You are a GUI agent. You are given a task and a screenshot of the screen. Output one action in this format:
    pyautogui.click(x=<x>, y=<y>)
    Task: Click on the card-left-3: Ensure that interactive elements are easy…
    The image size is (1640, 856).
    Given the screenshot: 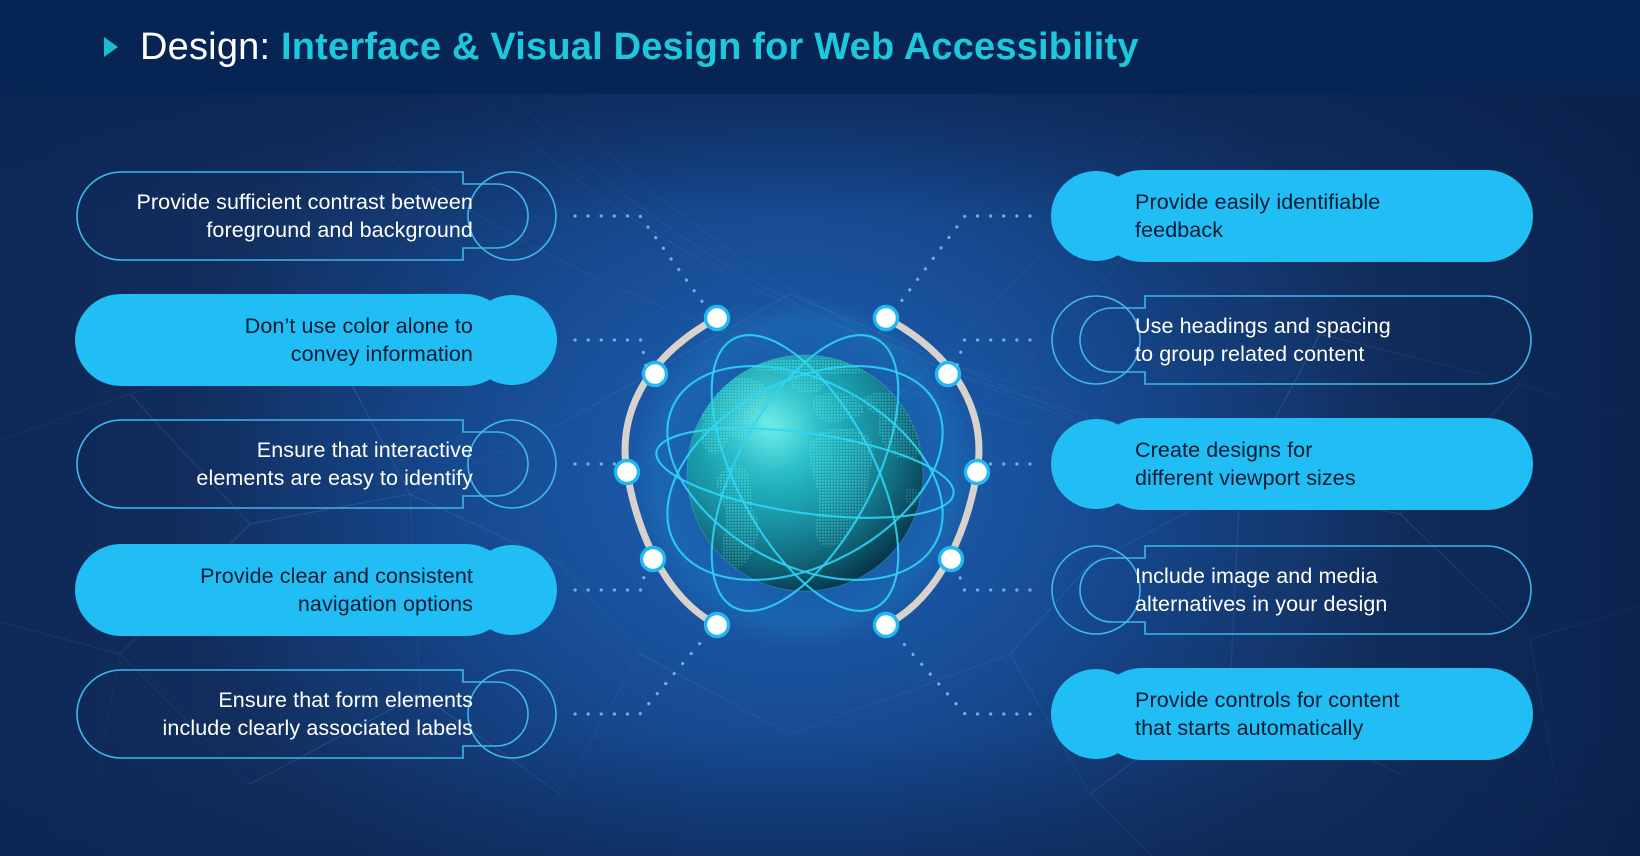 What is the action you would take?
    pyautogui.click(x=321, y=464)
    